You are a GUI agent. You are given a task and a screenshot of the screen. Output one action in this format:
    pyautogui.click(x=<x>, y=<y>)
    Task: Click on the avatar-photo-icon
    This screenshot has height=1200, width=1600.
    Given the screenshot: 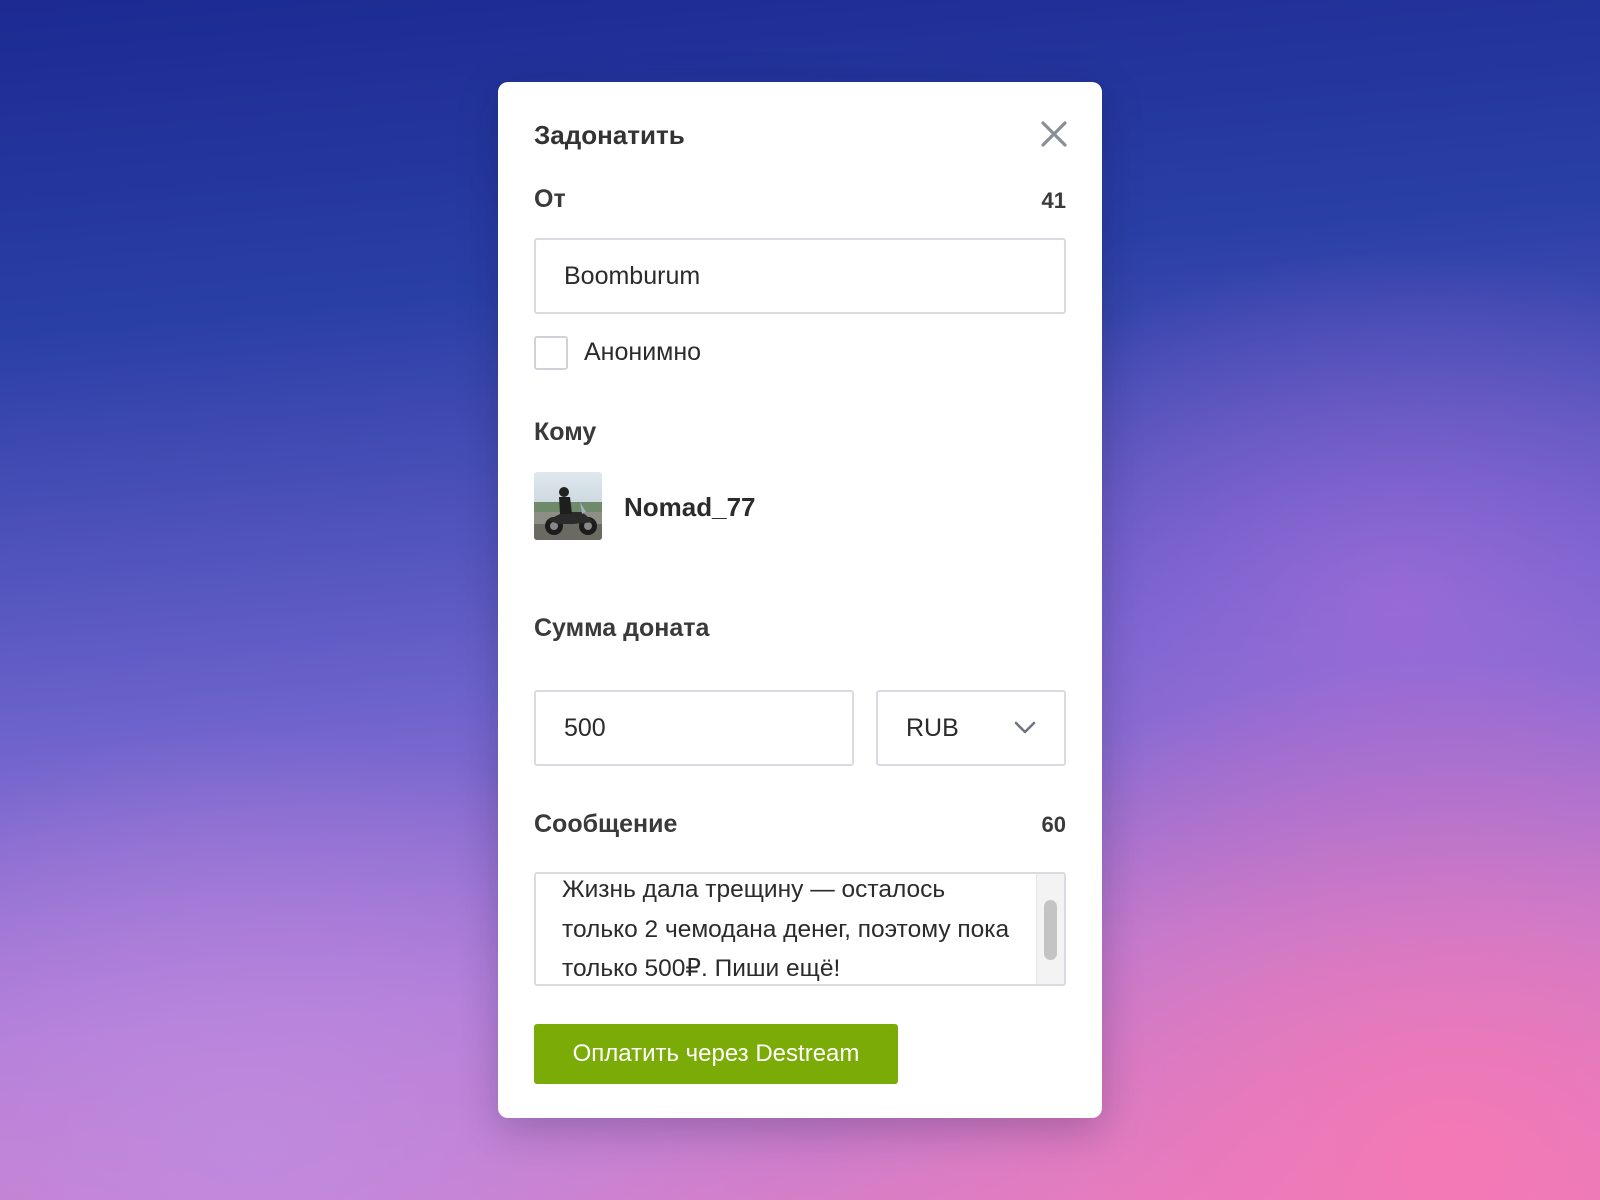 What is the action you would take?
    pyautogui.click(x=568, y=506)
    